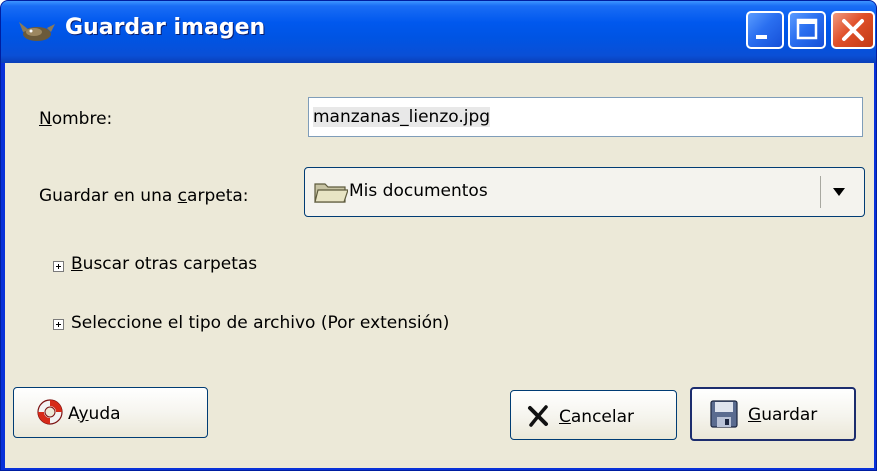 This screenshot has width=877, height=471. Describe the element at coordinates (37, 31) in the screenshot. I see `gimp-wilber-icon` at that location.